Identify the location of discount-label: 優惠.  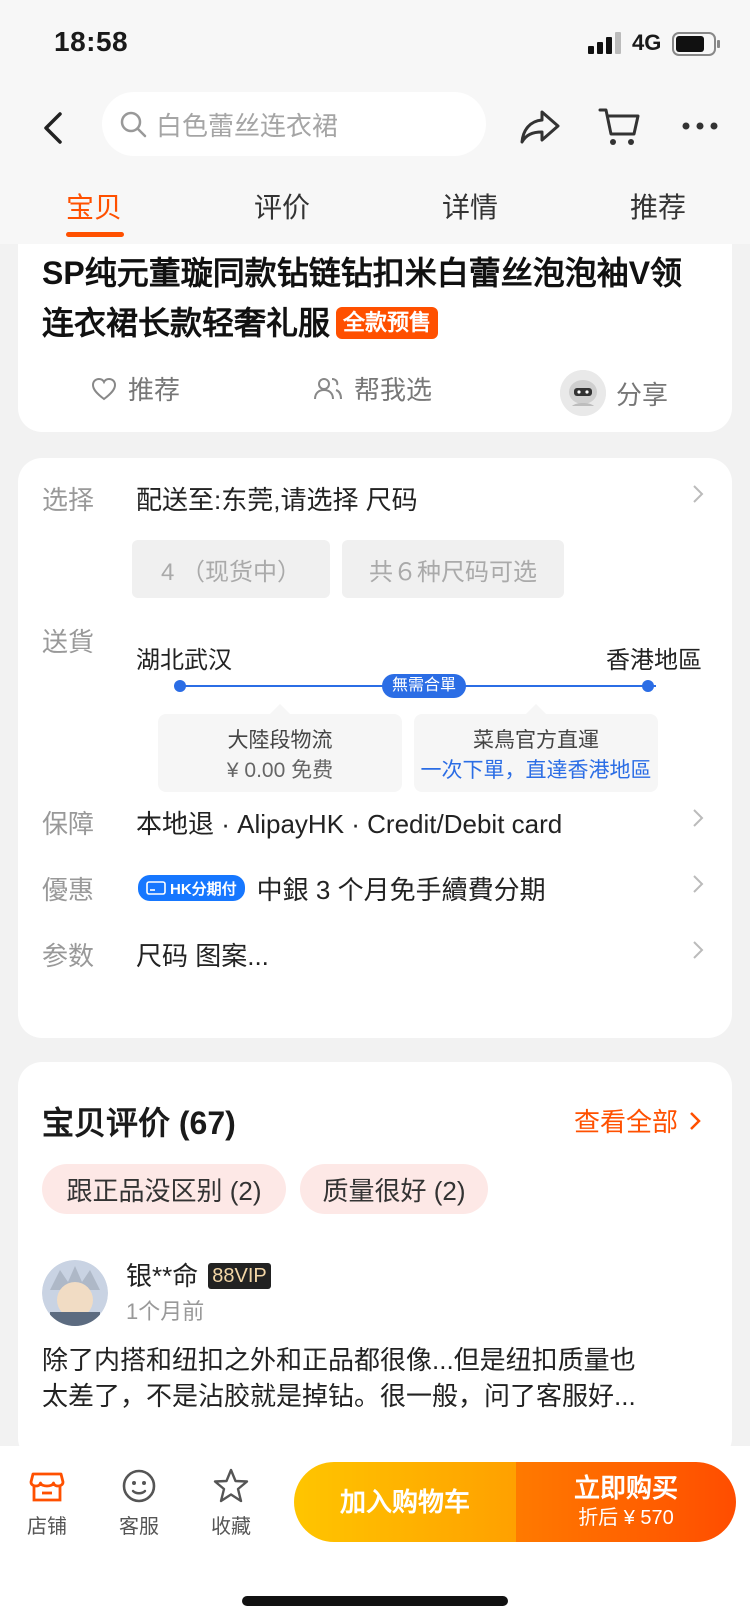
(68, 890).